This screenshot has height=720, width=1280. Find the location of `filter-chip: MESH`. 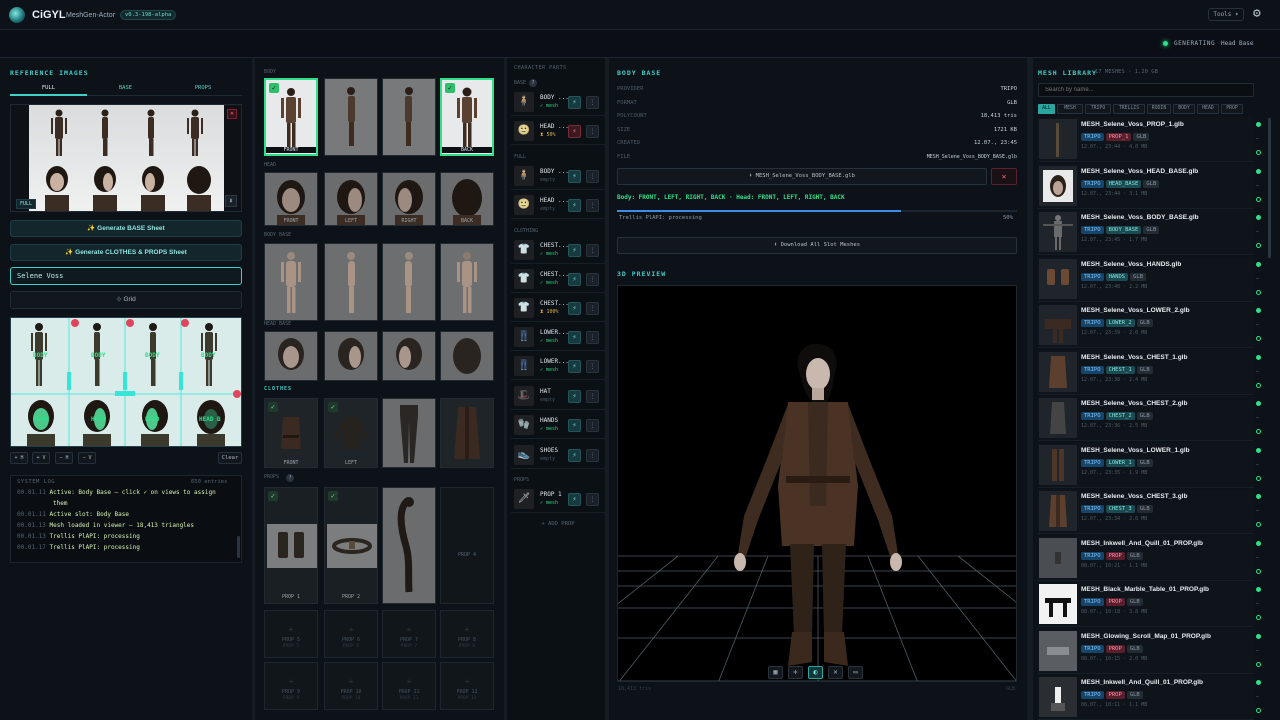

filter-chip: MESH is located at coordinates (1070, 109).